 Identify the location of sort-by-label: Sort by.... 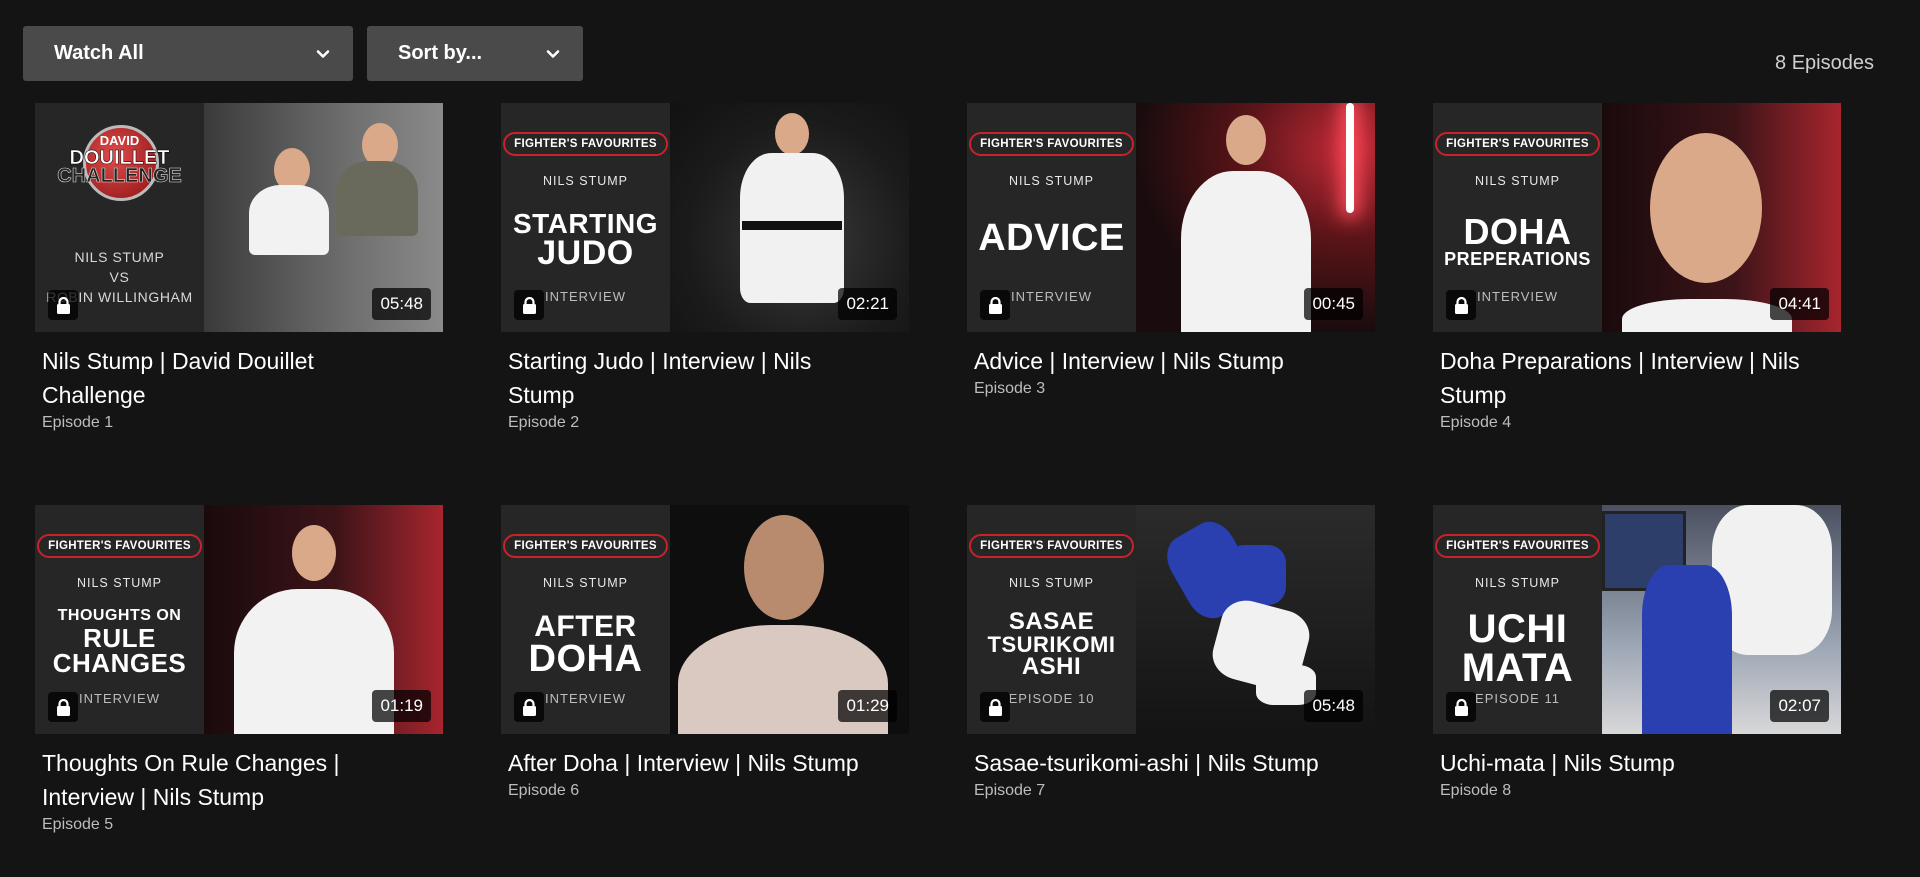
(440, 53).